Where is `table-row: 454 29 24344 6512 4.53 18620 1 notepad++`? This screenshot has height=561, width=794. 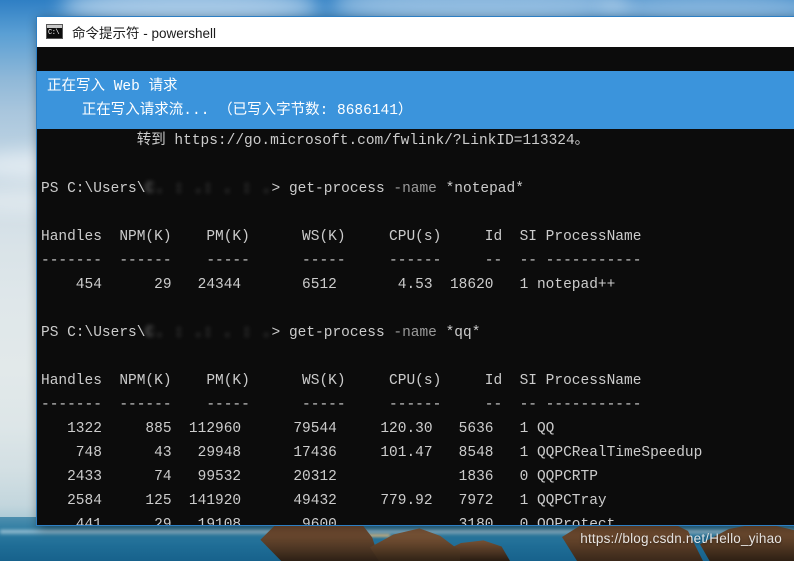
table-row: 454 29 24344 6512 4.53 18620 1 notepad++ is located at coordinates (328, 285).